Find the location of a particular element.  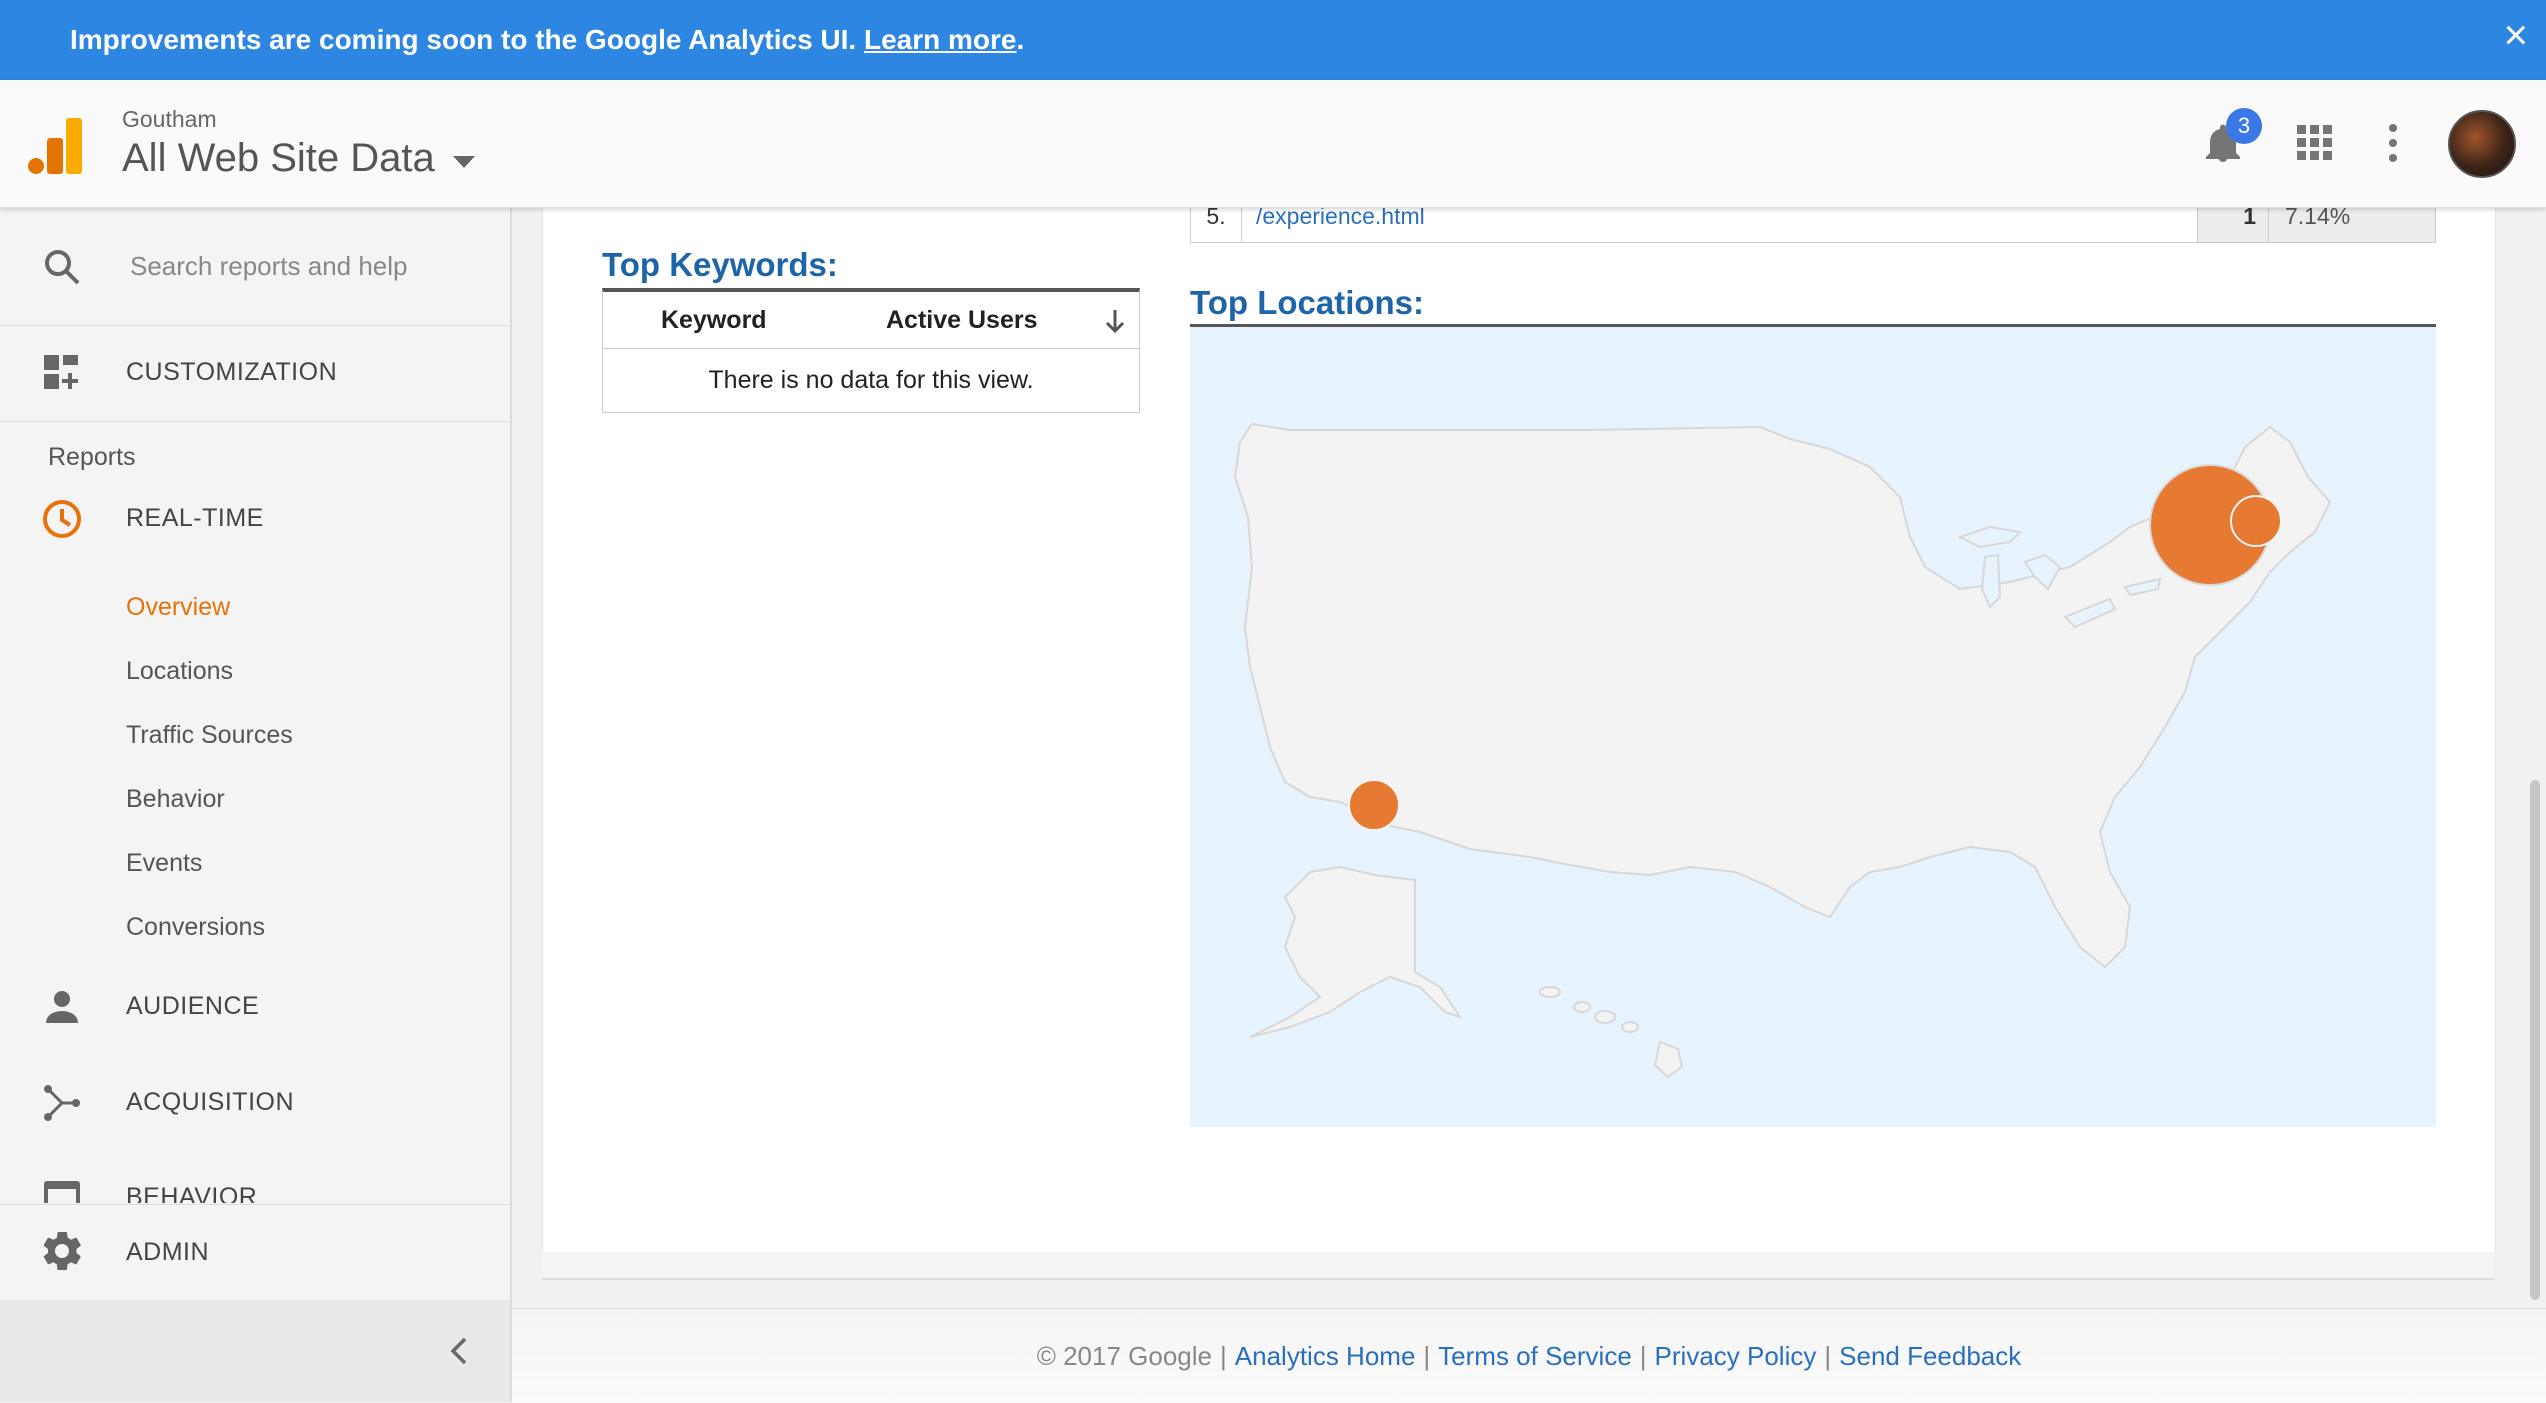

apps-grid-icon is located at coordinates (2315, 143).